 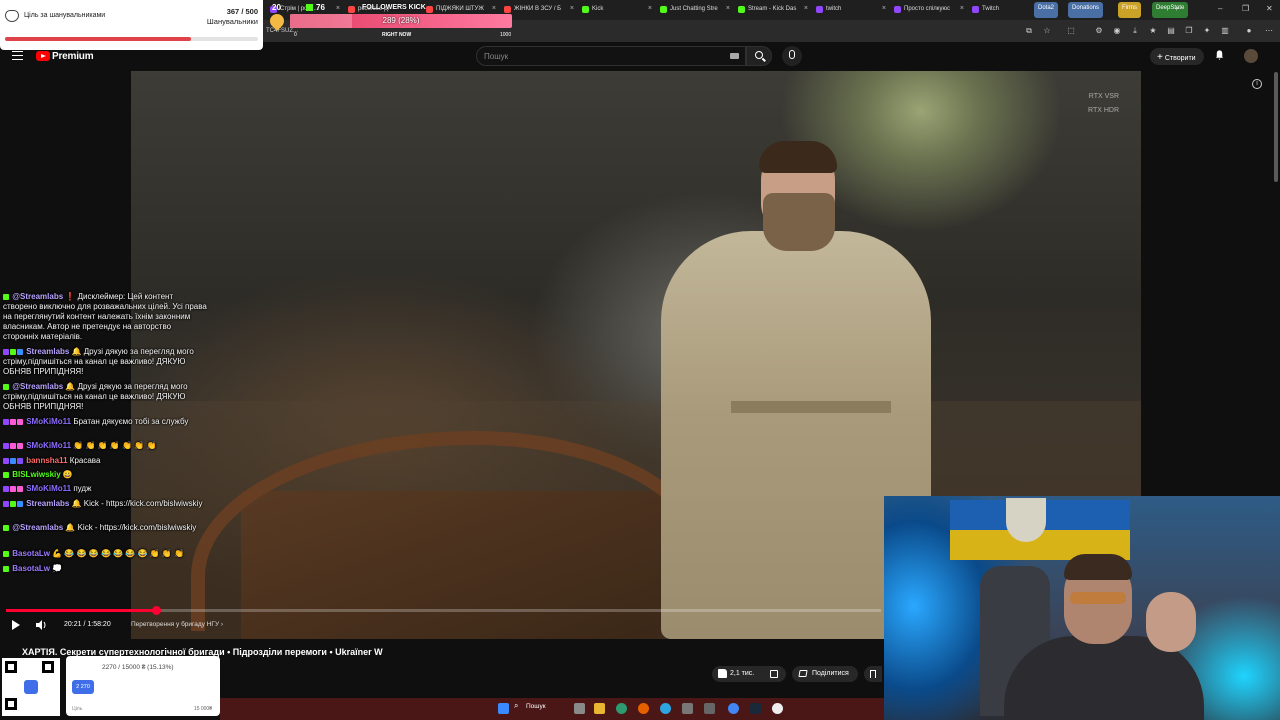 What do you see at coordinates (773, 10) in the screenshot?
I see `browser-tab: Stream - Kick Das ×` at bounding box center [773, 10].